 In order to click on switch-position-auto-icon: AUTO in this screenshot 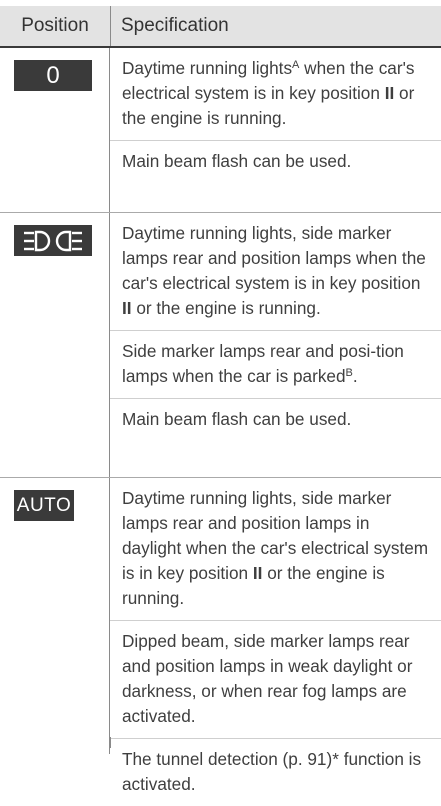, I will do `click(44, 505)`.